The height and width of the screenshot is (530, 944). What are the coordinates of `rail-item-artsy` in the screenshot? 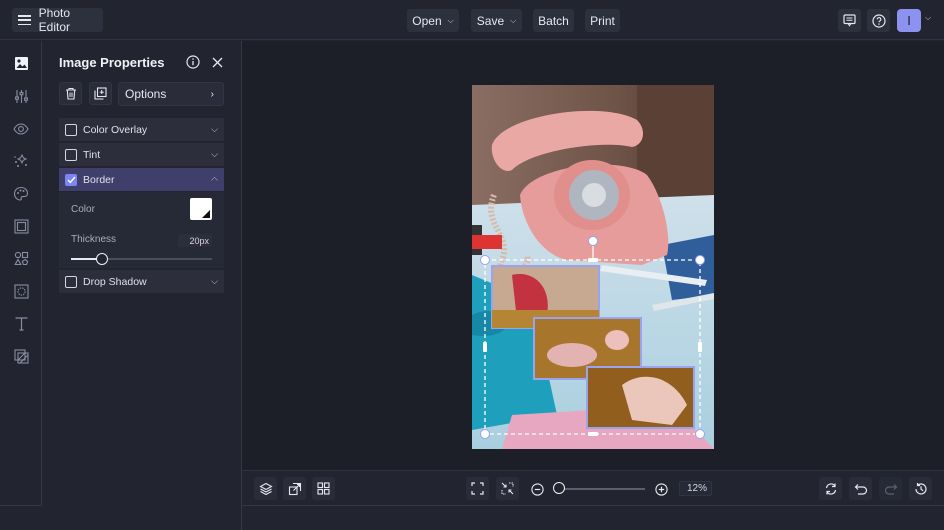 It's located at (21, 194).